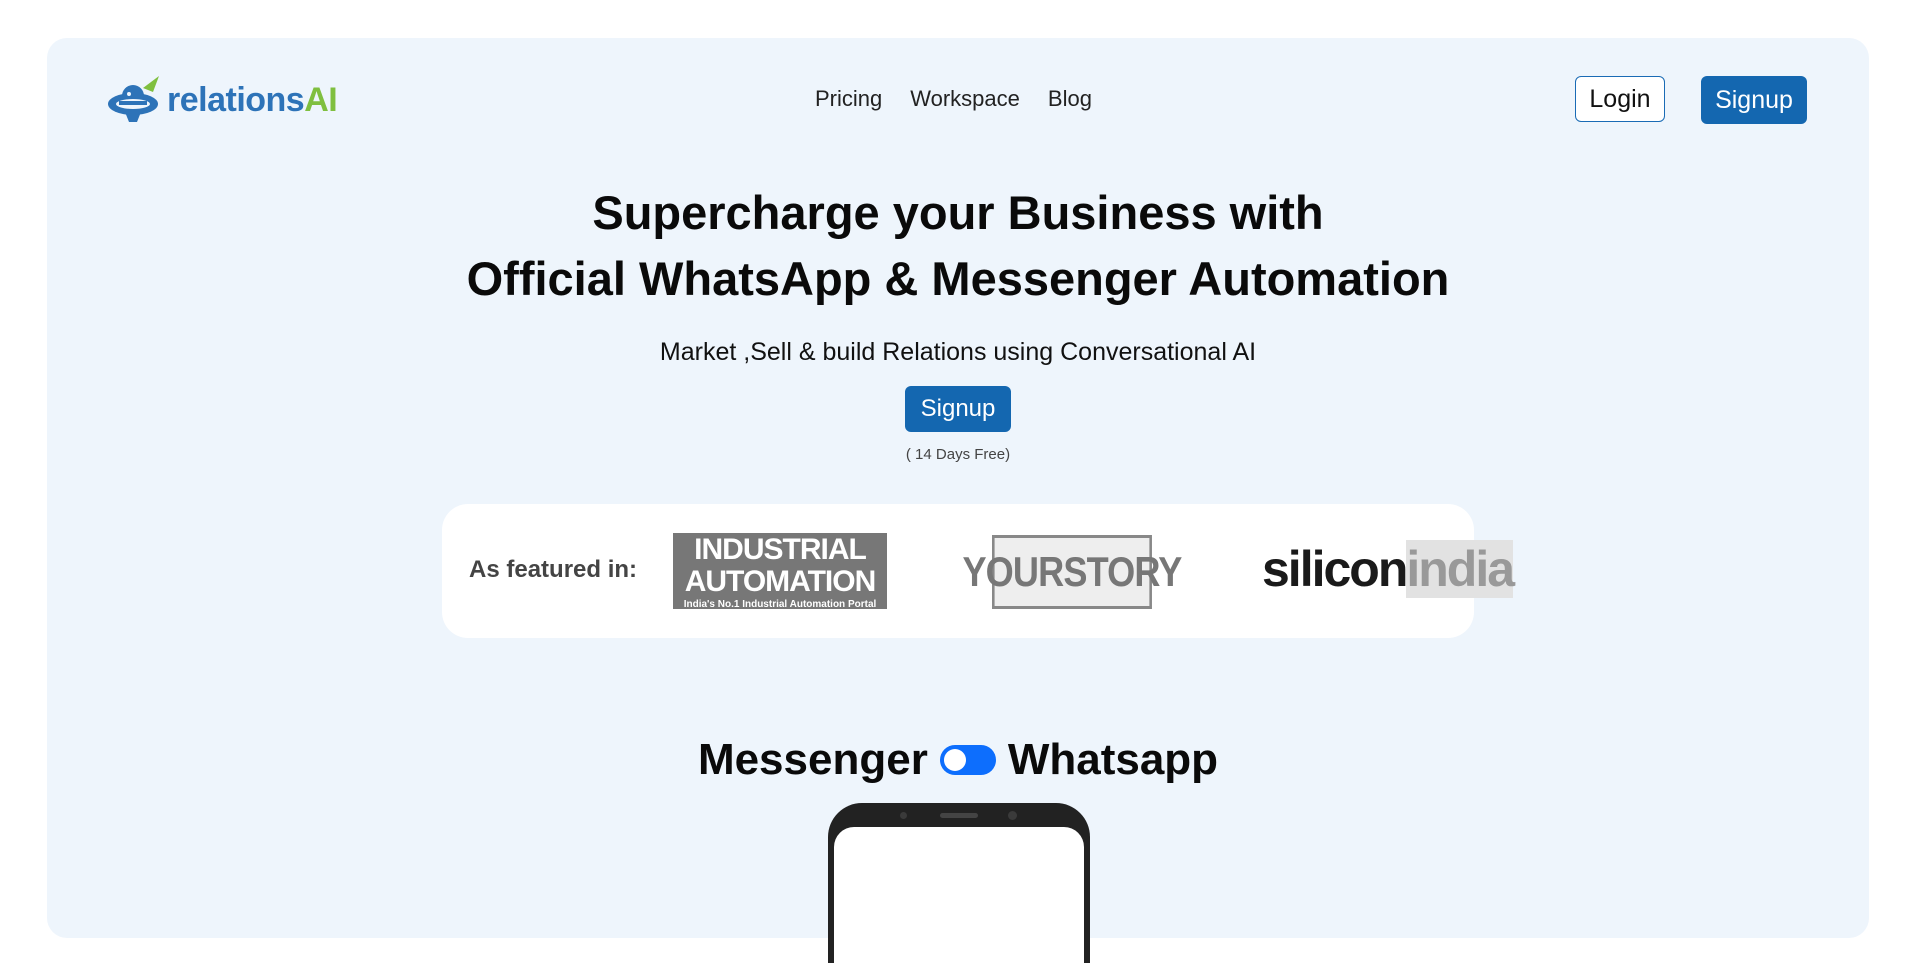 This screenshot has width=1911, height=967. I want to click on phone-speaker, so click(959, 815).